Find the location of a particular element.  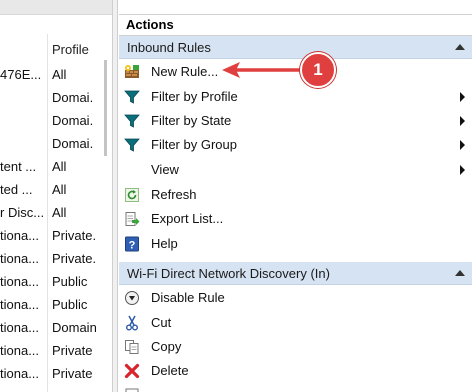

action-filter-by-profile: Filter by Profile is located at coordinates (295, 97).